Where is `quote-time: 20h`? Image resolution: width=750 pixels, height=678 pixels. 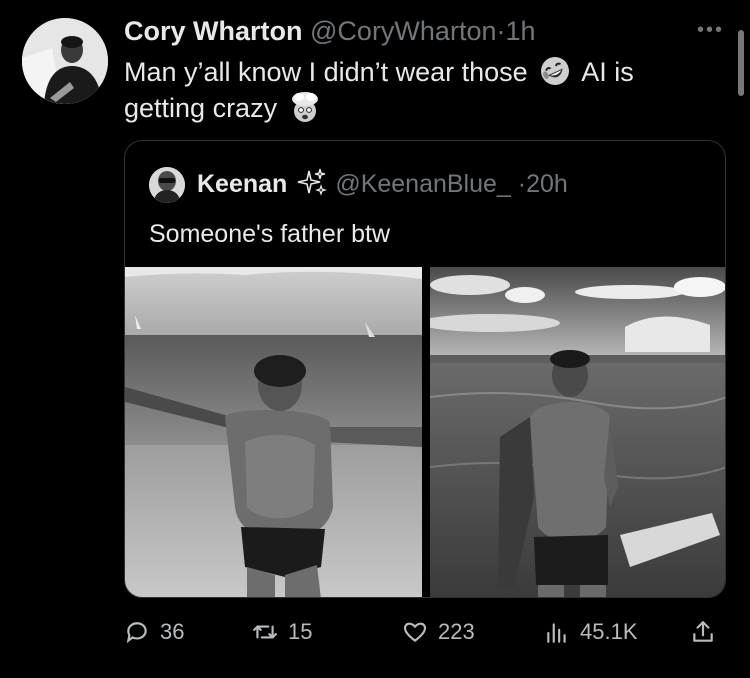
quote-time: 20h is located at coordinates (547, 184).